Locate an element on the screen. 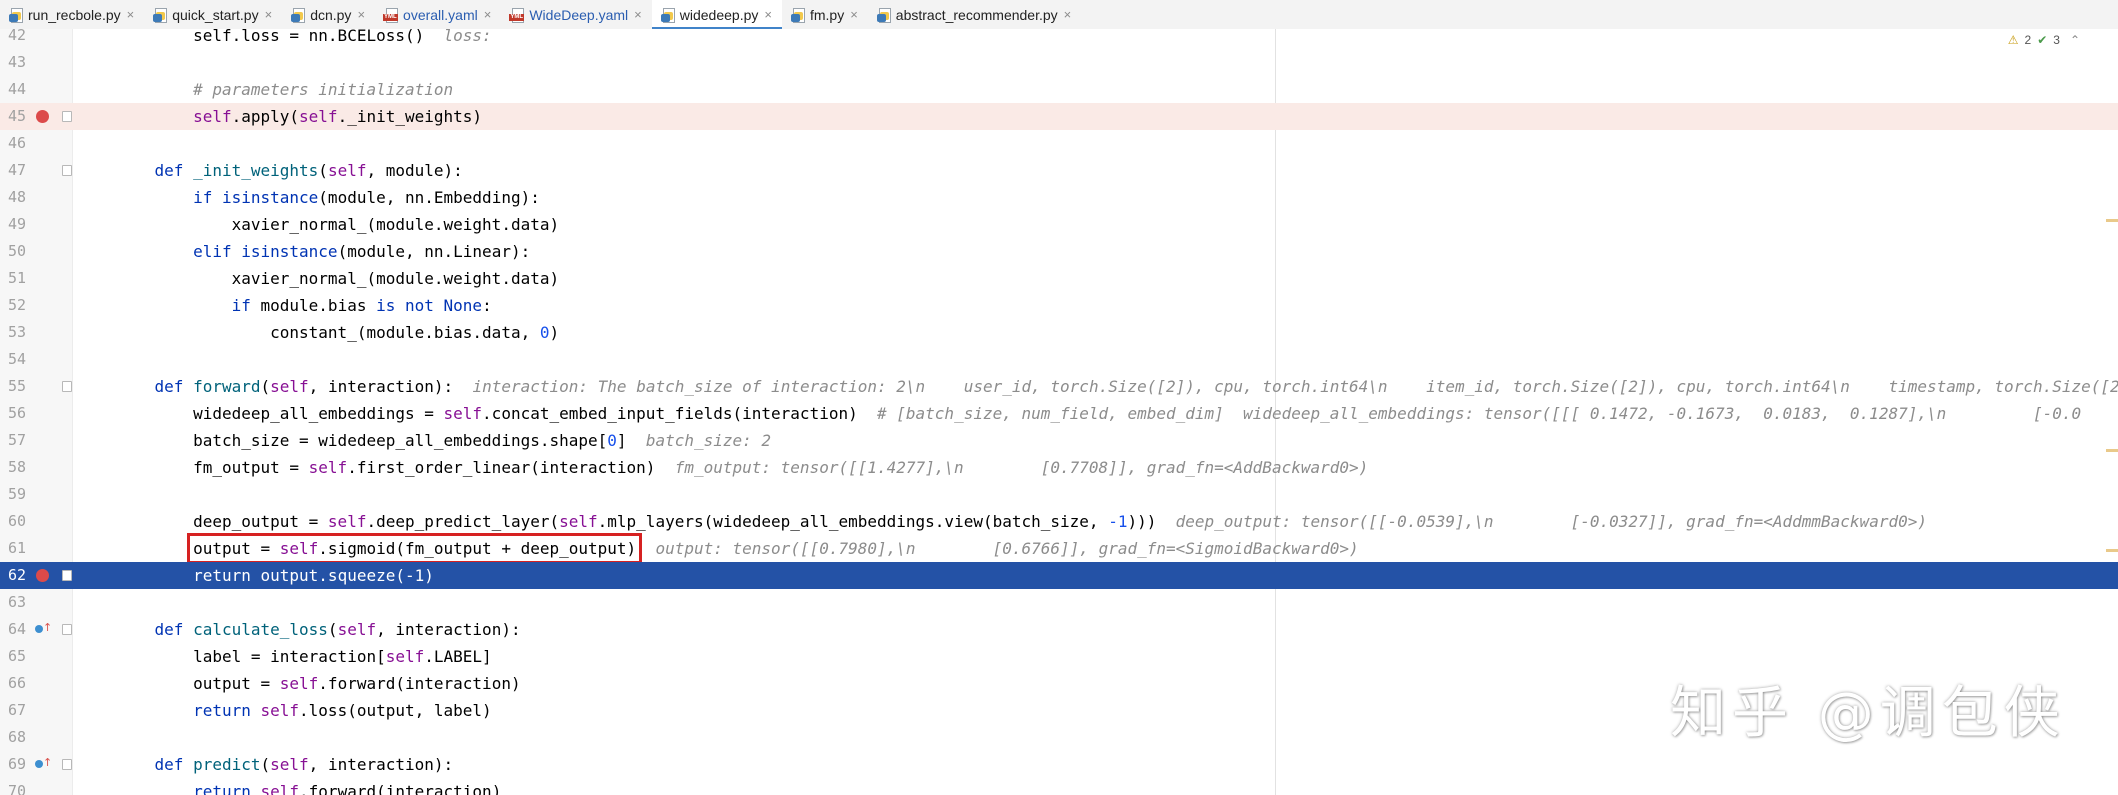 This screenshot has width=2118, height=795. tab-fm-py: fm.py × is located at coordinates (825, 14).